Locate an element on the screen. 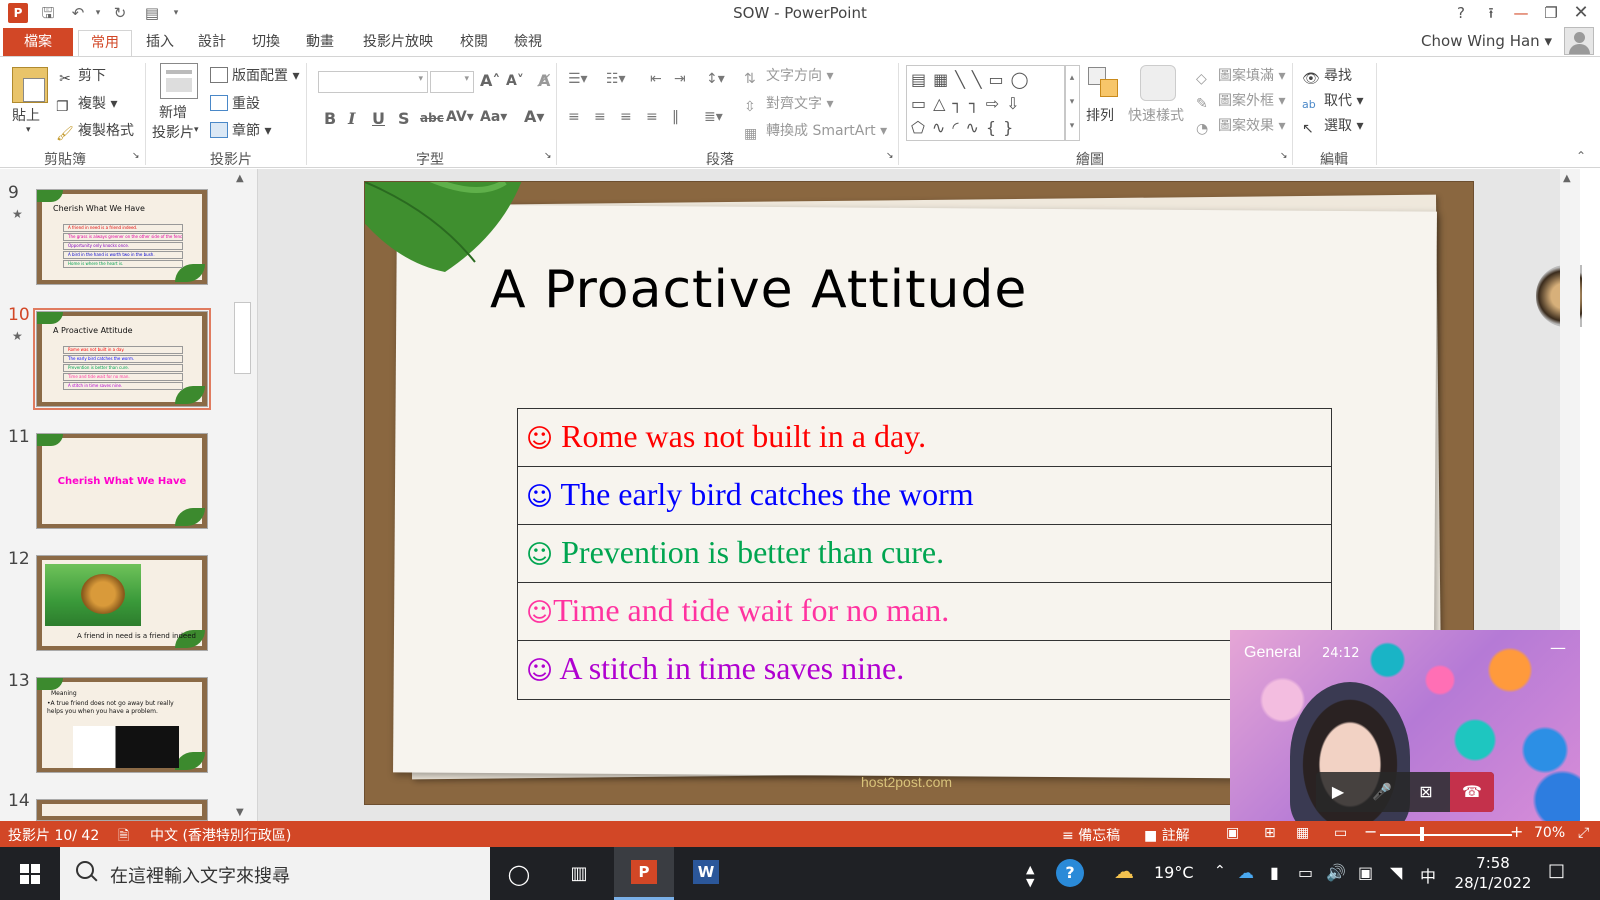  decrease-indent-icon: ⇤ is located at coordinates (656, 79).